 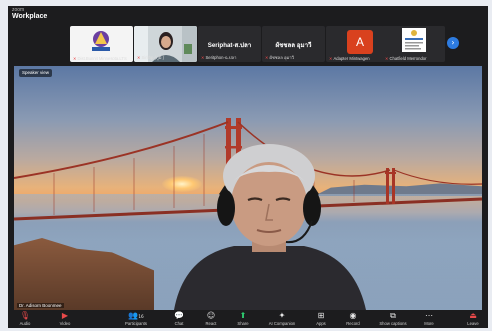 What do you see at coordinates (248, 16) in the screenshot?
I see `title-bar: zoom Workplace` at bounding box center [248, 16].